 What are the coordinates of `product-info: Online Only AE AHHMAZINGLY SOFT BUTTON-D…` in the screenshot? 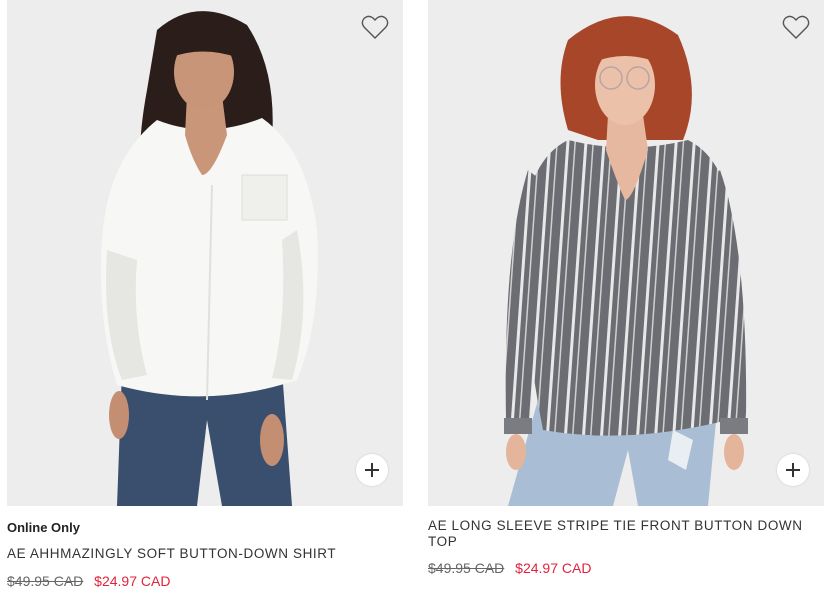 It's located at (205, 548).